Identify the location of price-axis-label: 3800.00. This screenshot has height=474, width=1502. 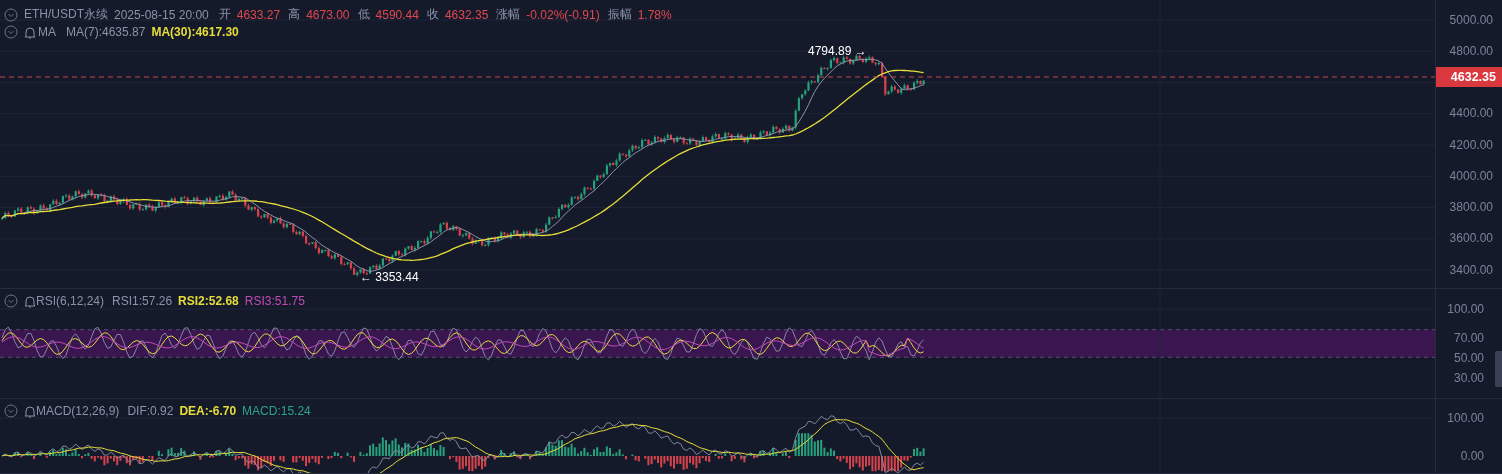
(1471, 207).